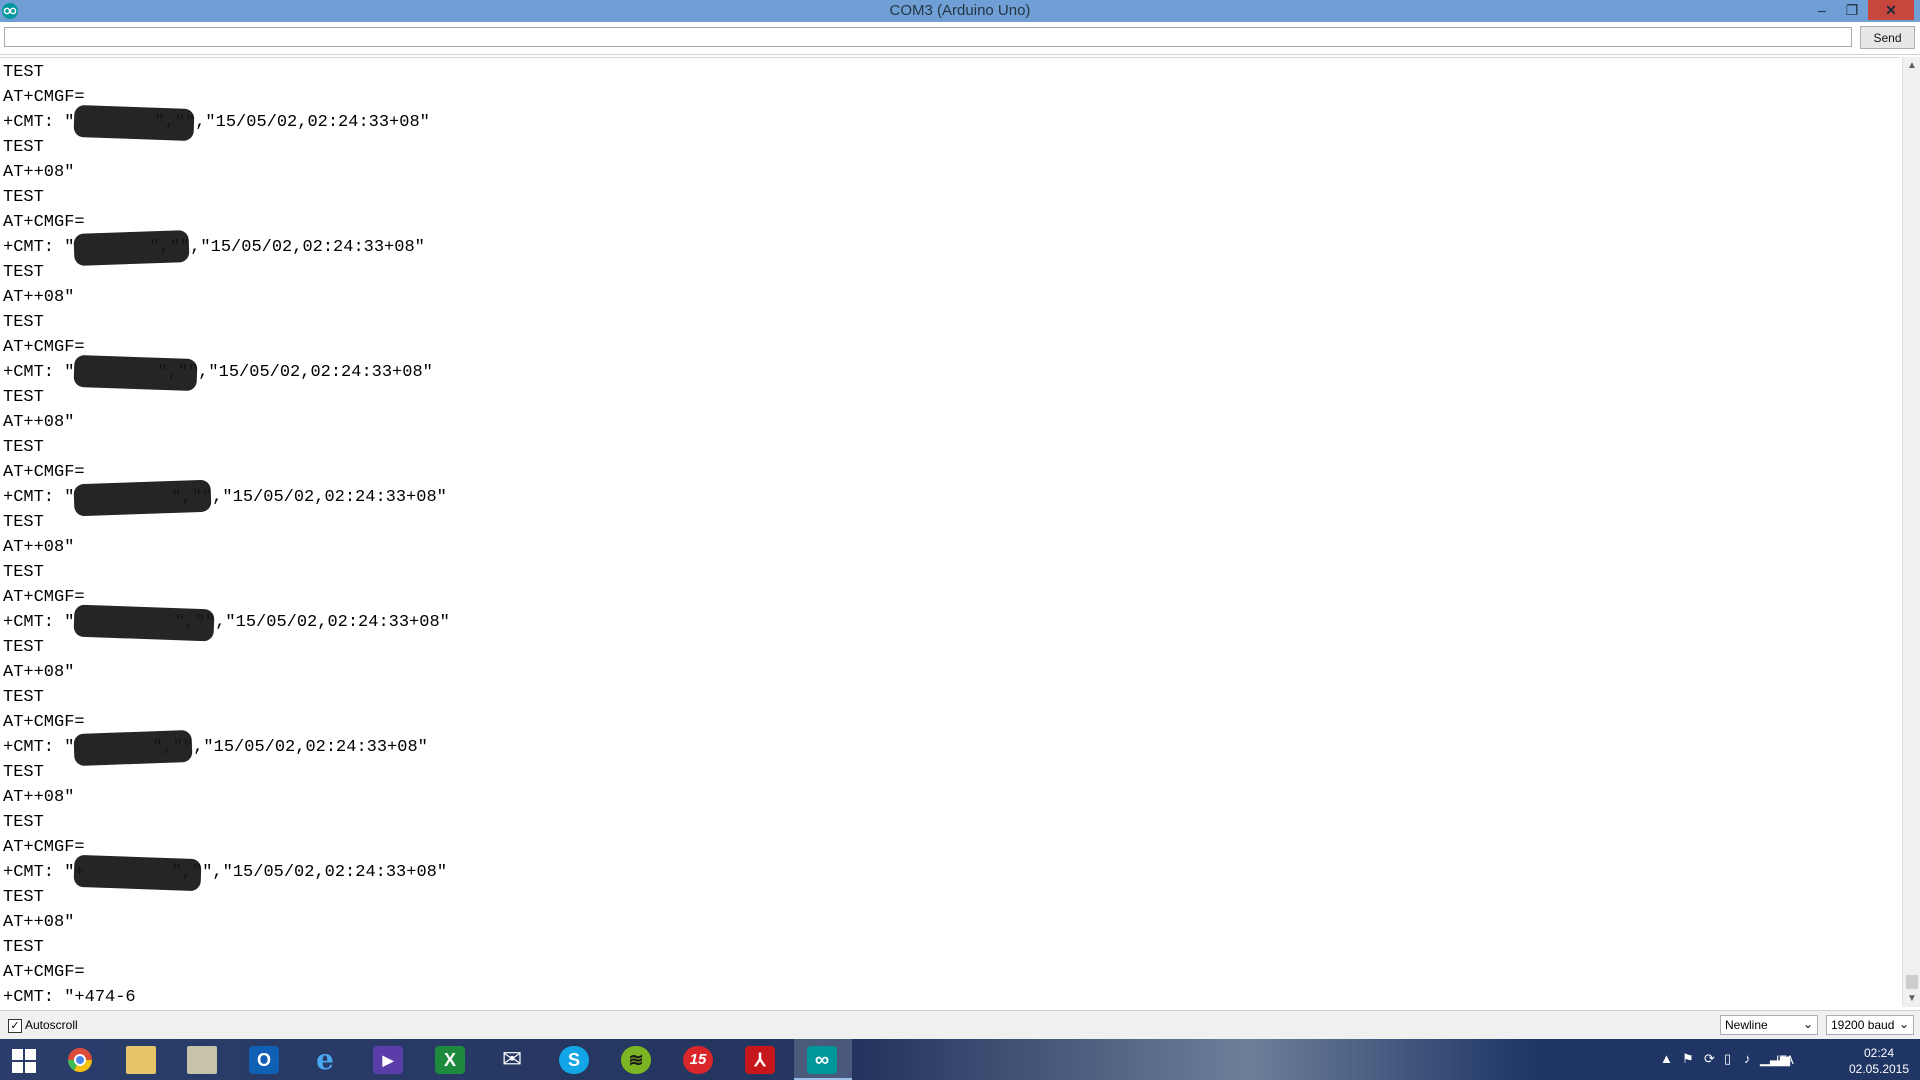 Image resolution: width=1920 pixels, height=1080 pixels. Describe the element at coordinates (1747, 1058) in the screenshot. I see `volume-icon: ♪` at that location.